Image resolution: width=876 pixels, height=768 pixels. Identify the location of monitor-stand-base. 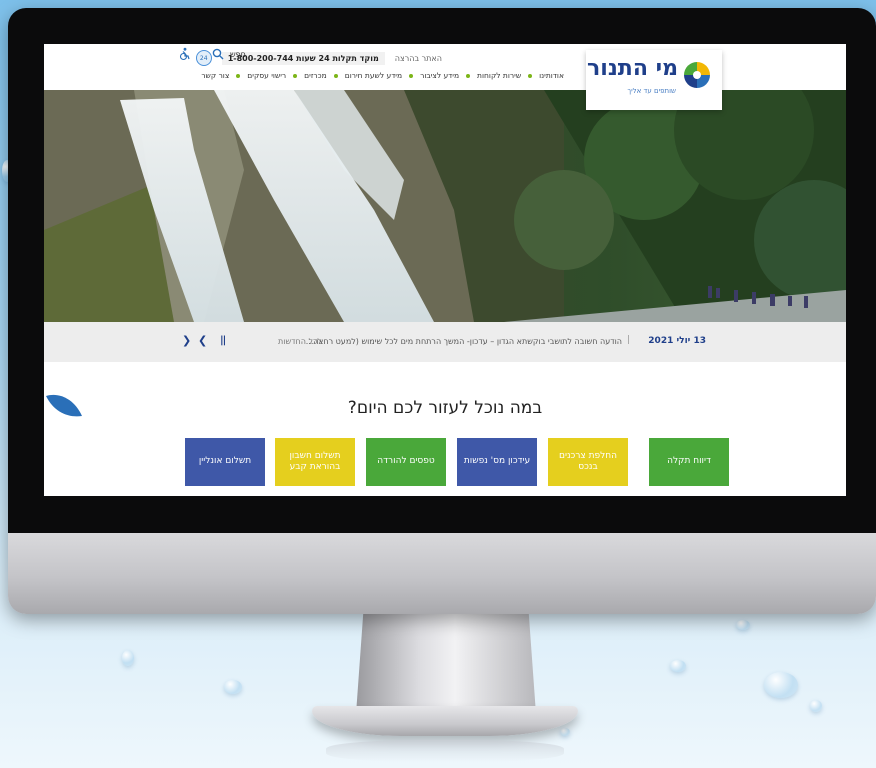
(445, 721).